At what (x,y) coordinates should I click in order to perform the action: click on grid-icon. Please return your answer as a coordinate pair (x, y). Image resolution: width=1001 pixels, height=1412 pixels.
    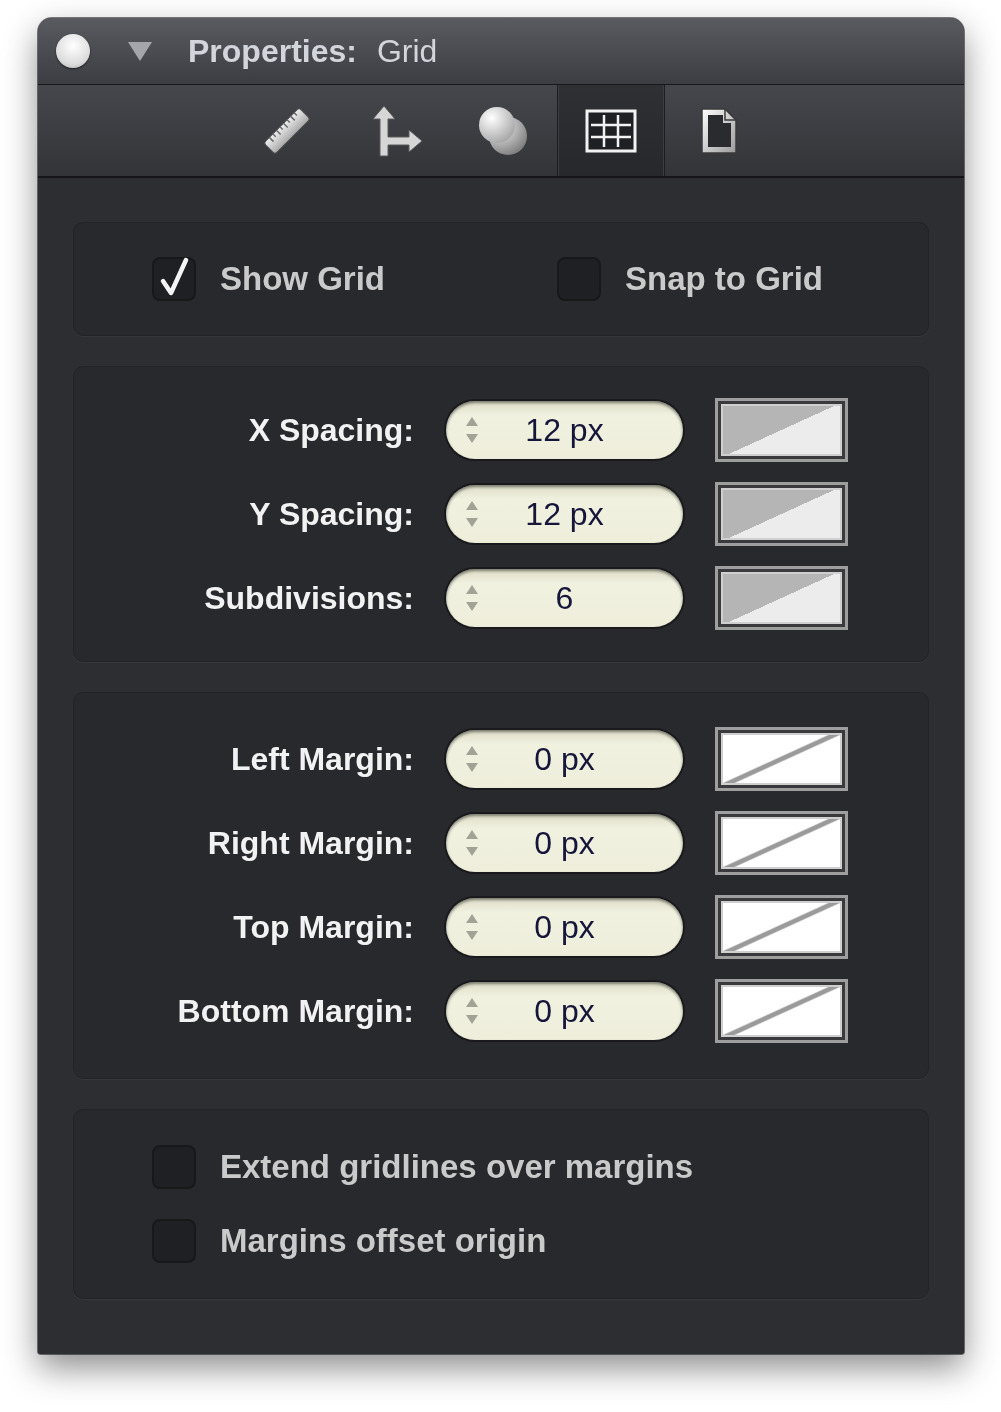
    Looking at the image, I should click on (611, 130).